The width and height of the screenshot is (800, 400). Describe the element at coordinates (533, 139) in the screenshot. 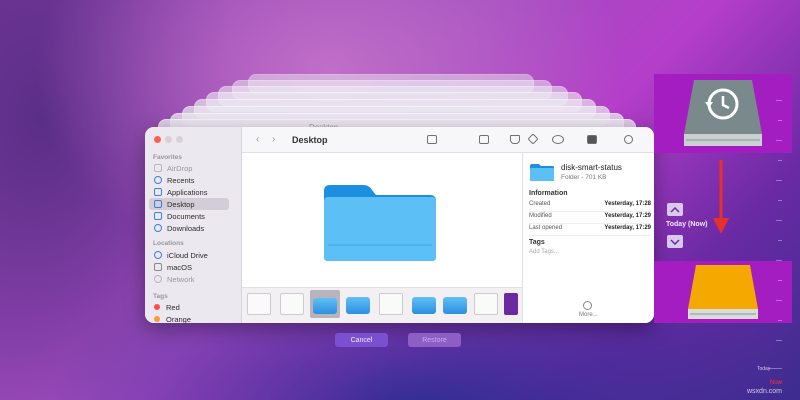

I see `tag-icon` at that location.